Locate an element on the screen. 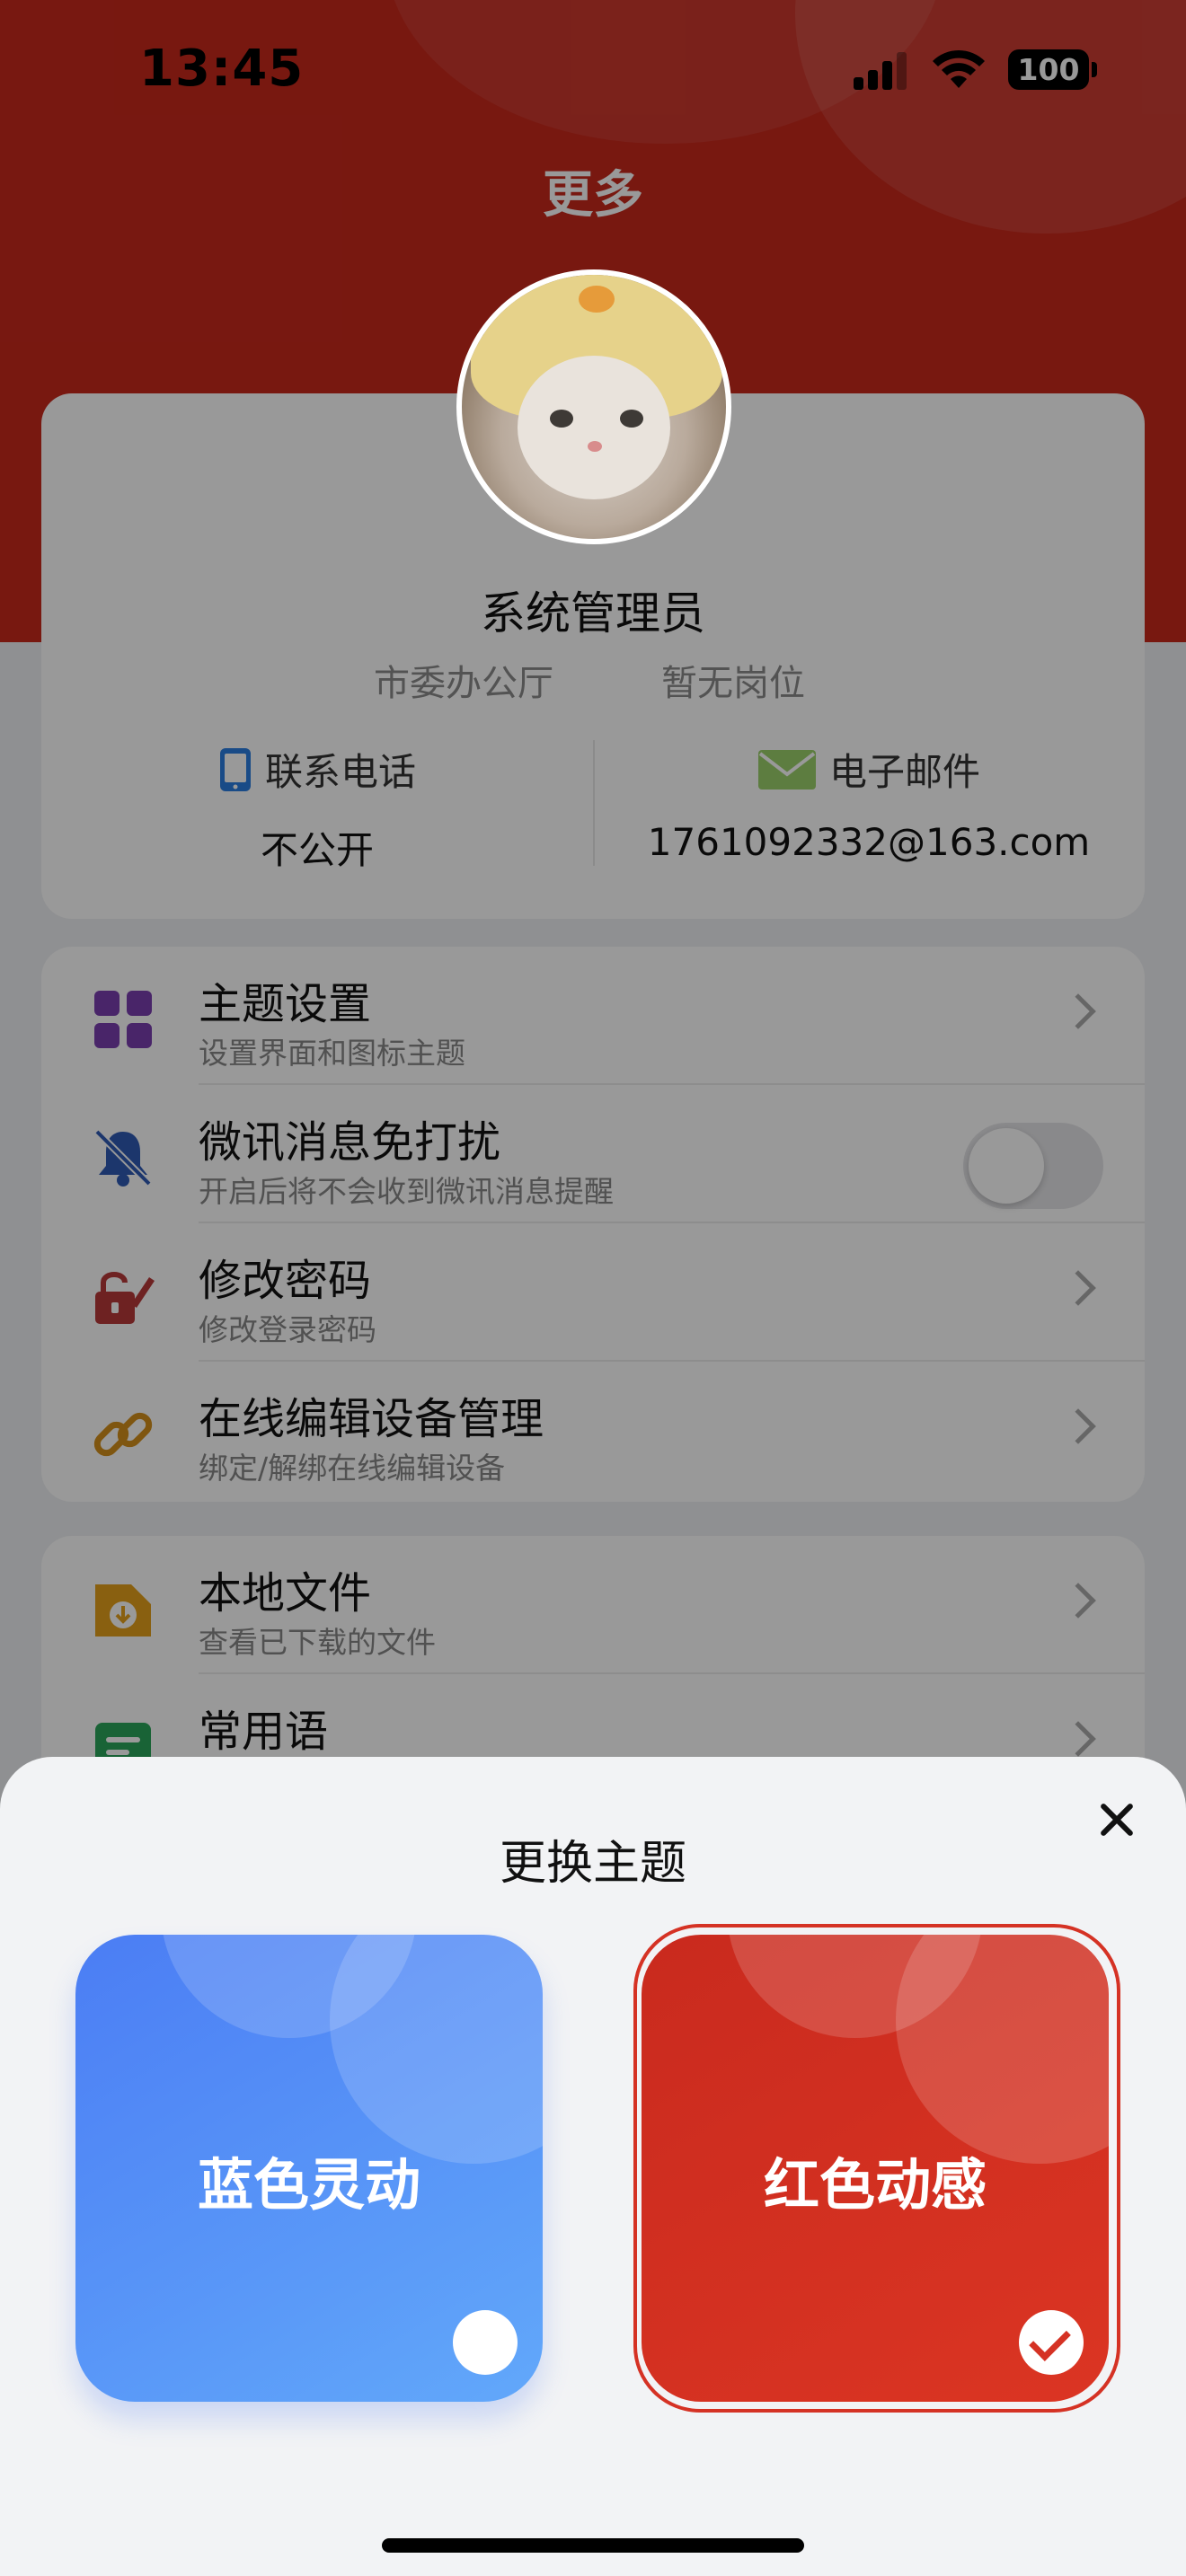 This screenshot has height=2576, width=1186. avatar is located at coordinates (593, 406).